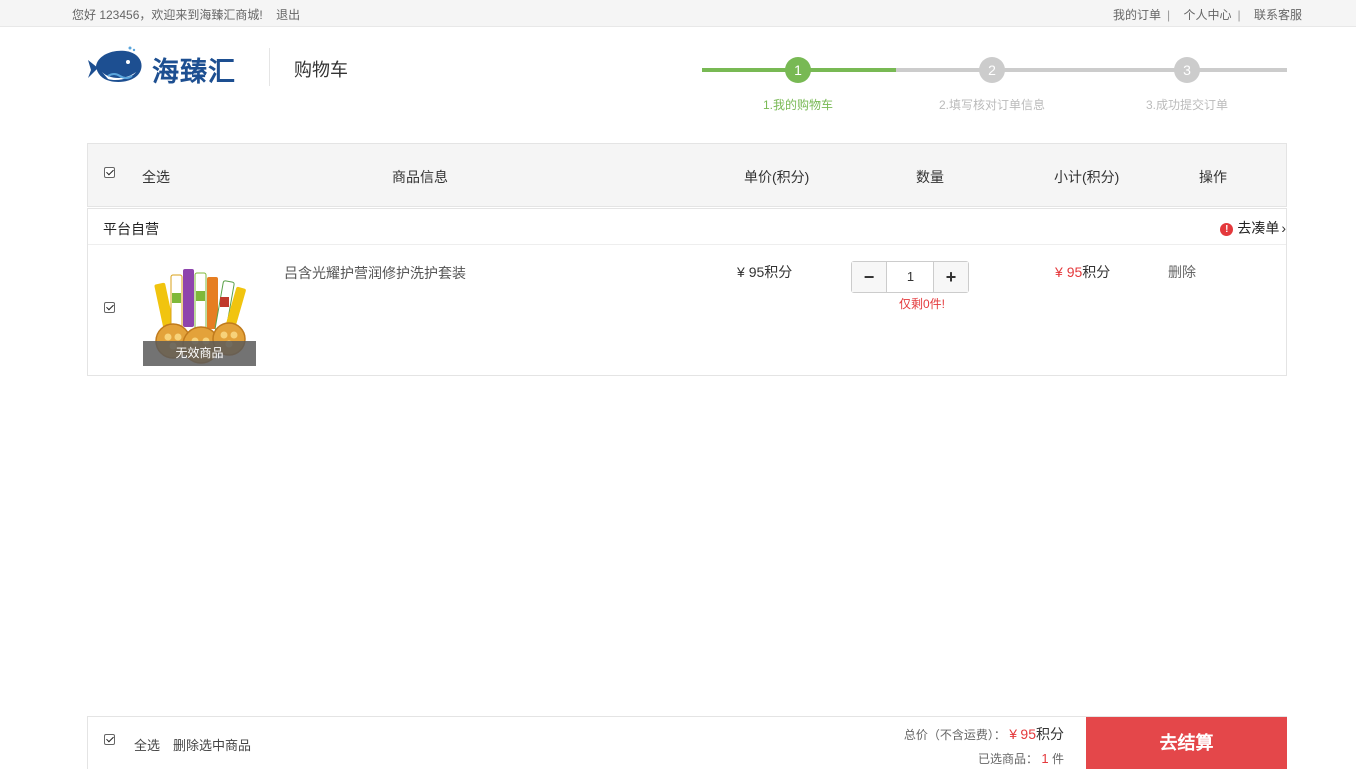 This screenshot has height=769, width=1356. What do you see at coordinates (798, 70) in the screenshot?
I see `step-1-dot: 1` at bounding box center [798, 70].